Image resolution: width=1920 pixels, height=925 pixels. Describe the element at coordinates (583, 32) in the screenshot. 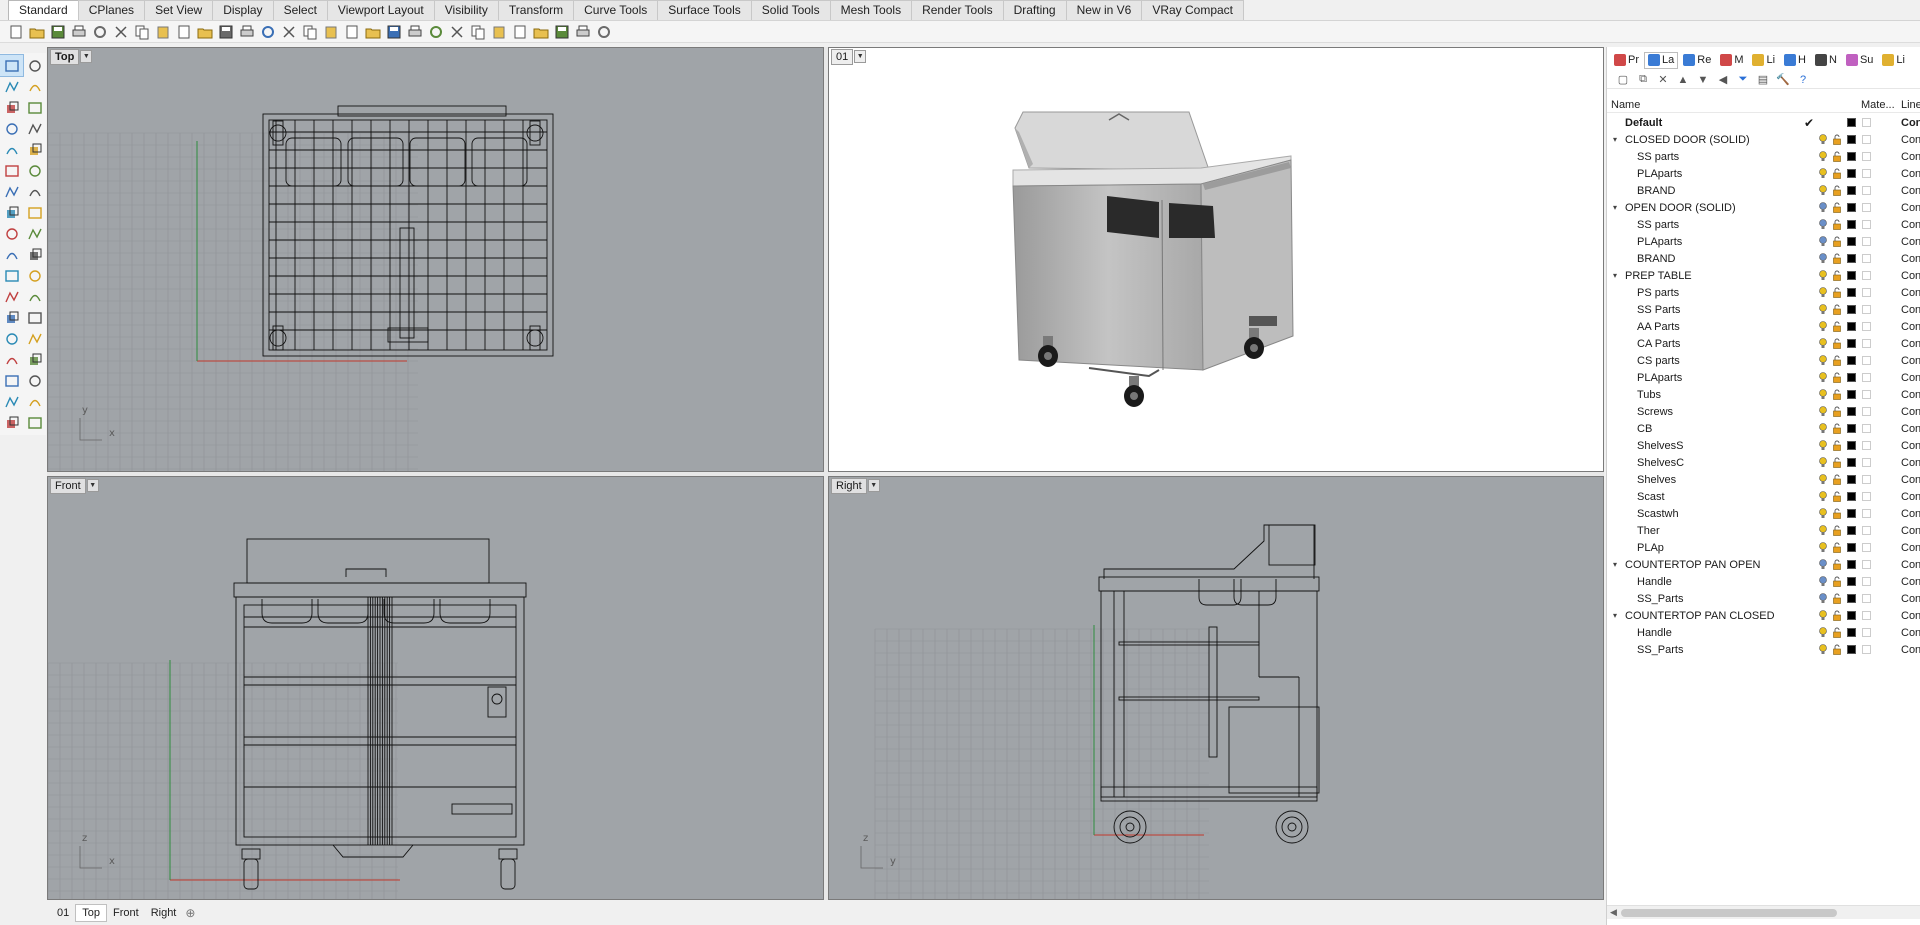

I see `options-icon` at that location.